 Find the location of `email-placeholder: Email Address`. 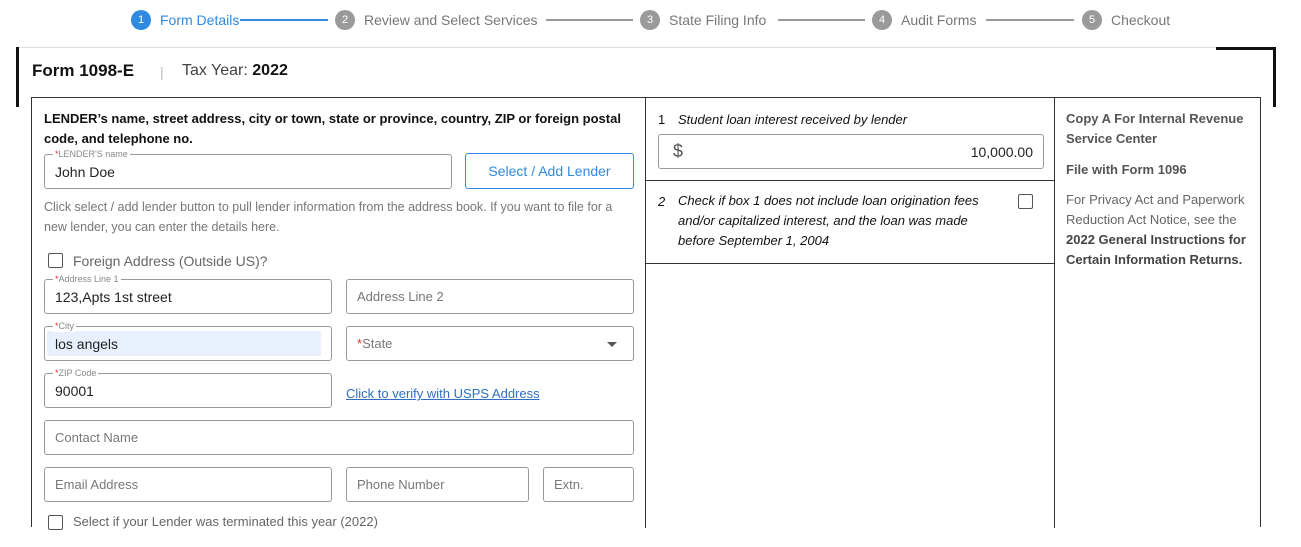

email-placeholder: Email Address is located at coordinates (97, 484).